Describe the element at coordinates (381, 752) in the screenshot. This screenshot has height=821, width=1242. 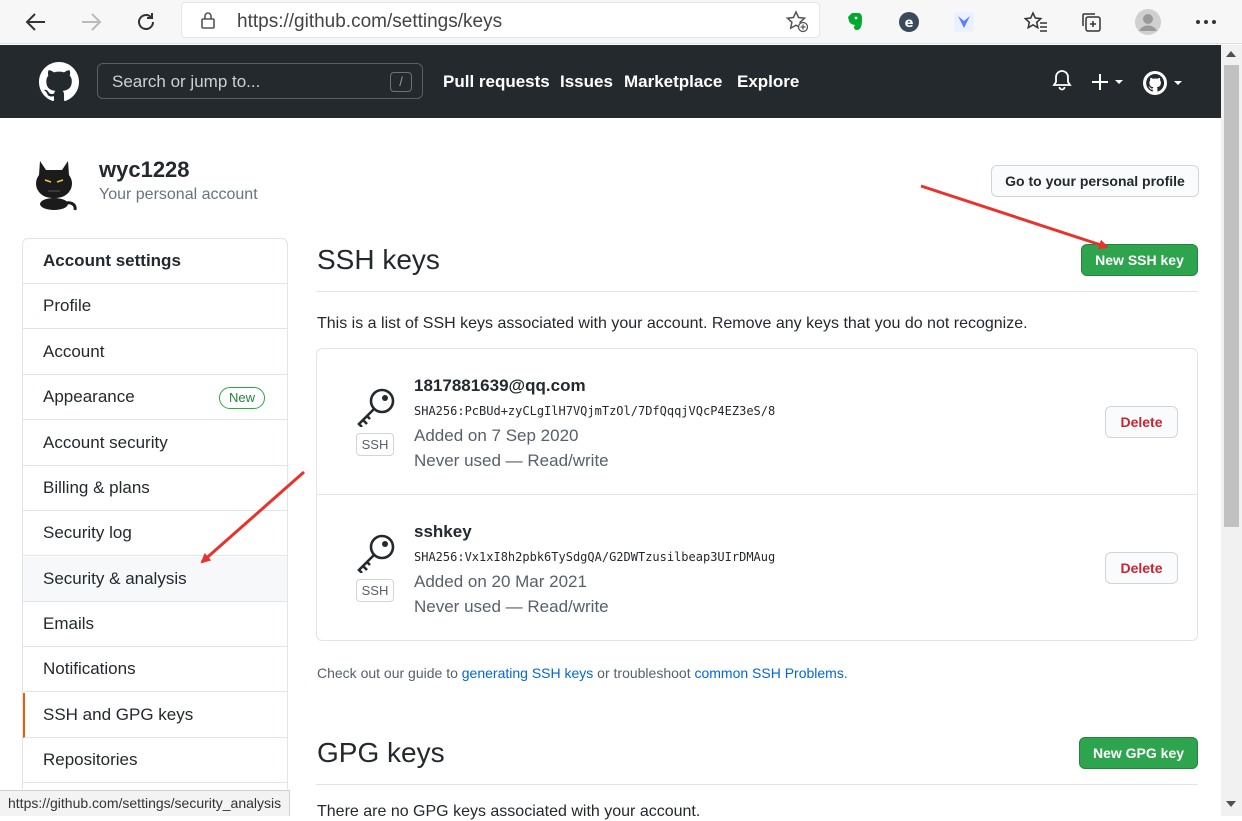
I see `gpg-keys-title: GPG keys` at that location.